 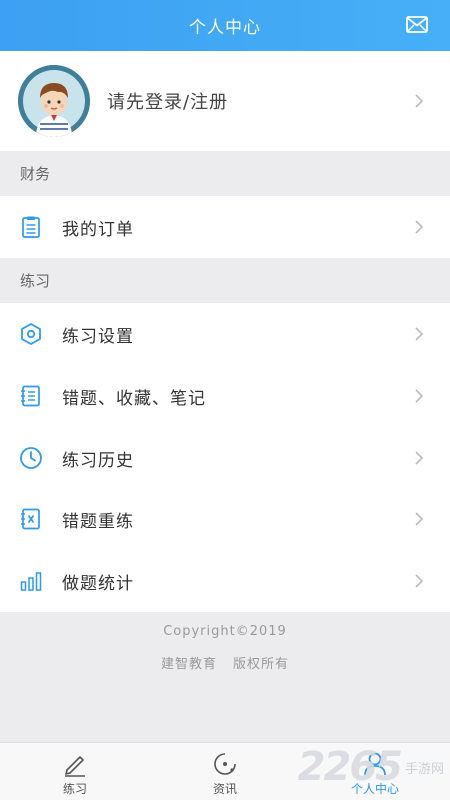 I want to click on avatar, so click(x=54, y=101).